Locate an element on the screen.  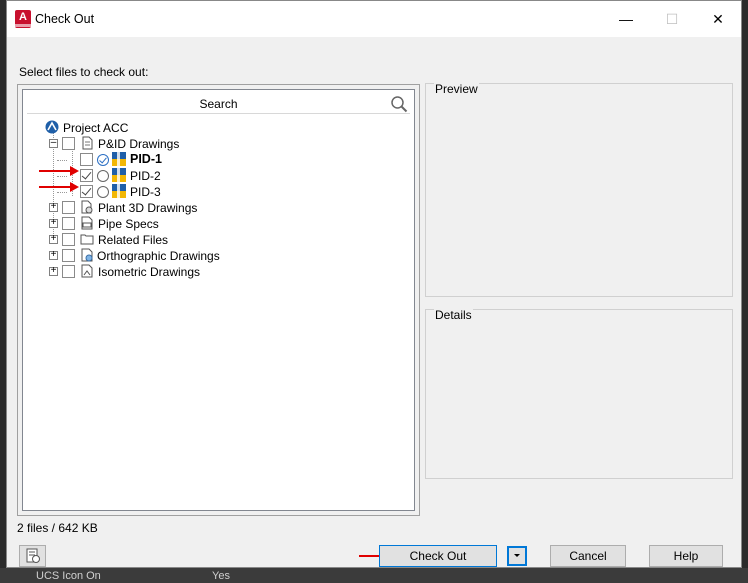
search-label: Search is located at coordinates (218, 104).